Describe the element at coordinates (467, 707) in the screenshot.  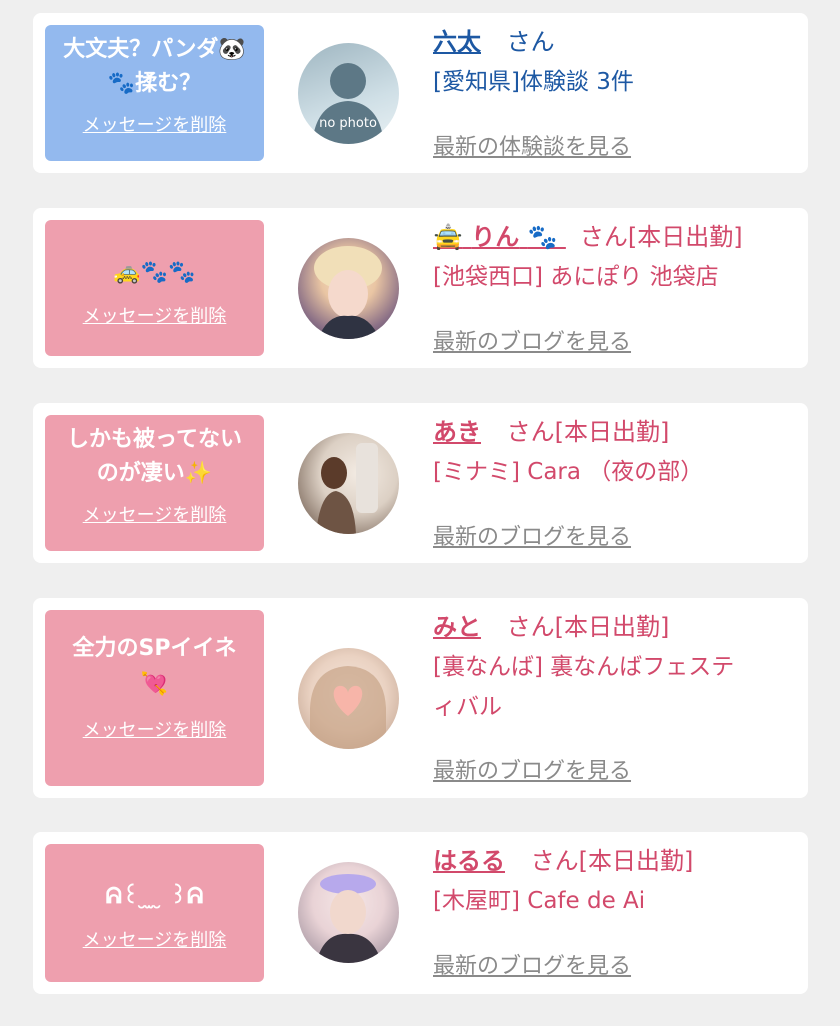
I see `member-shop-line2: ィバル` at that location.